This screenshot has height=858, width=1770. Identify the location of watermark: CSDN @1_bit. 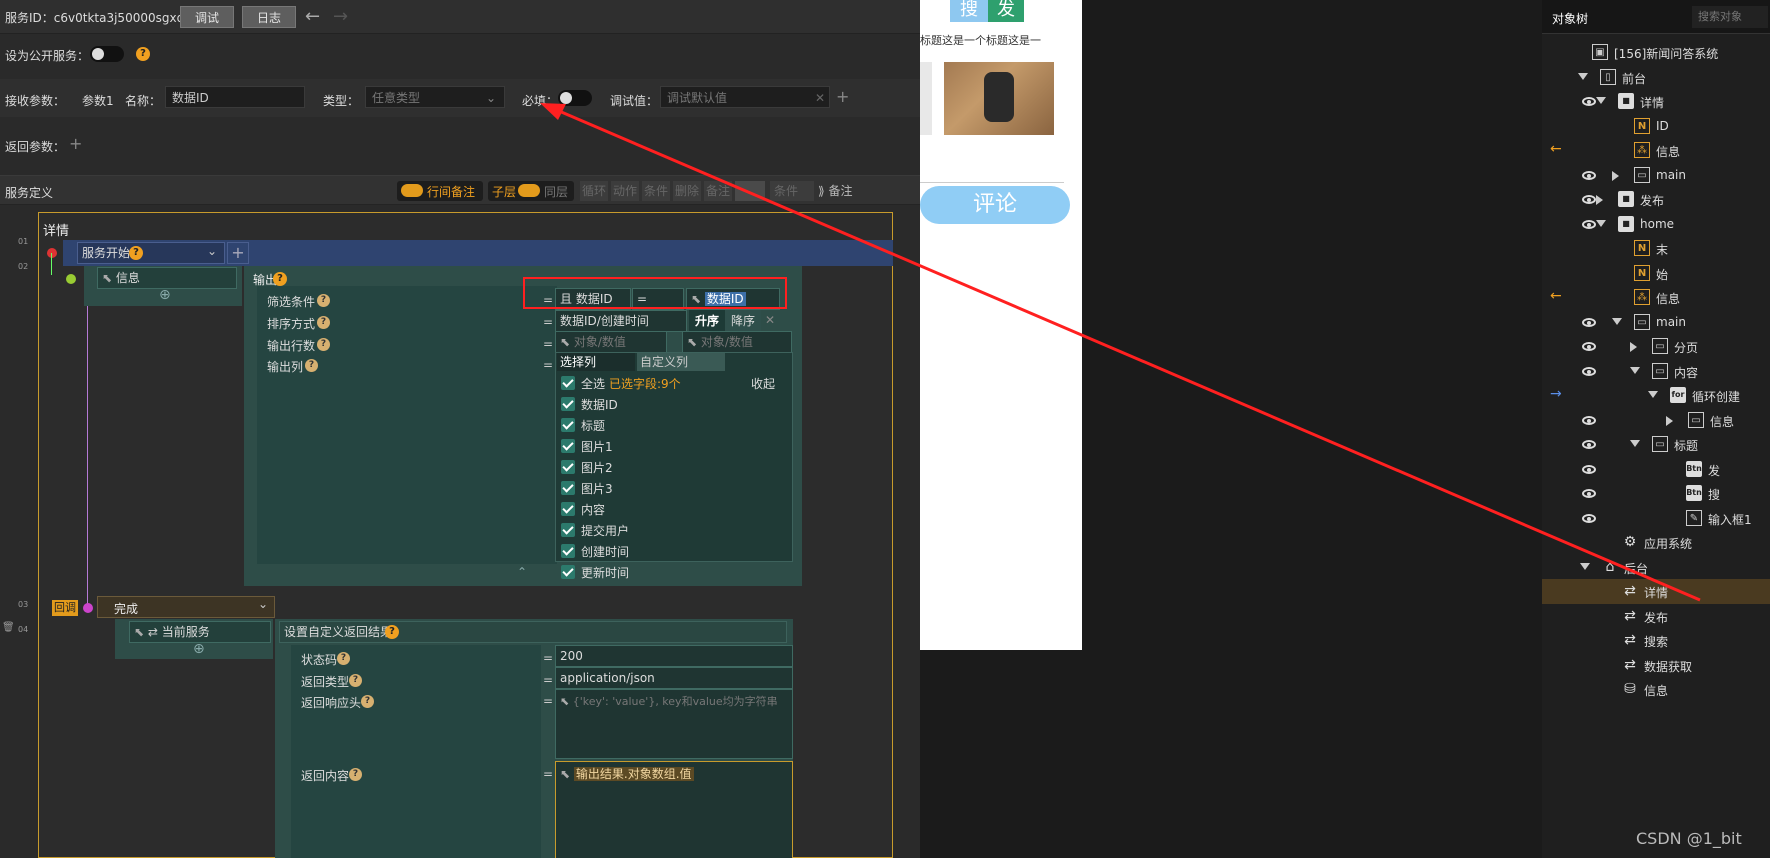
(1689, 838).